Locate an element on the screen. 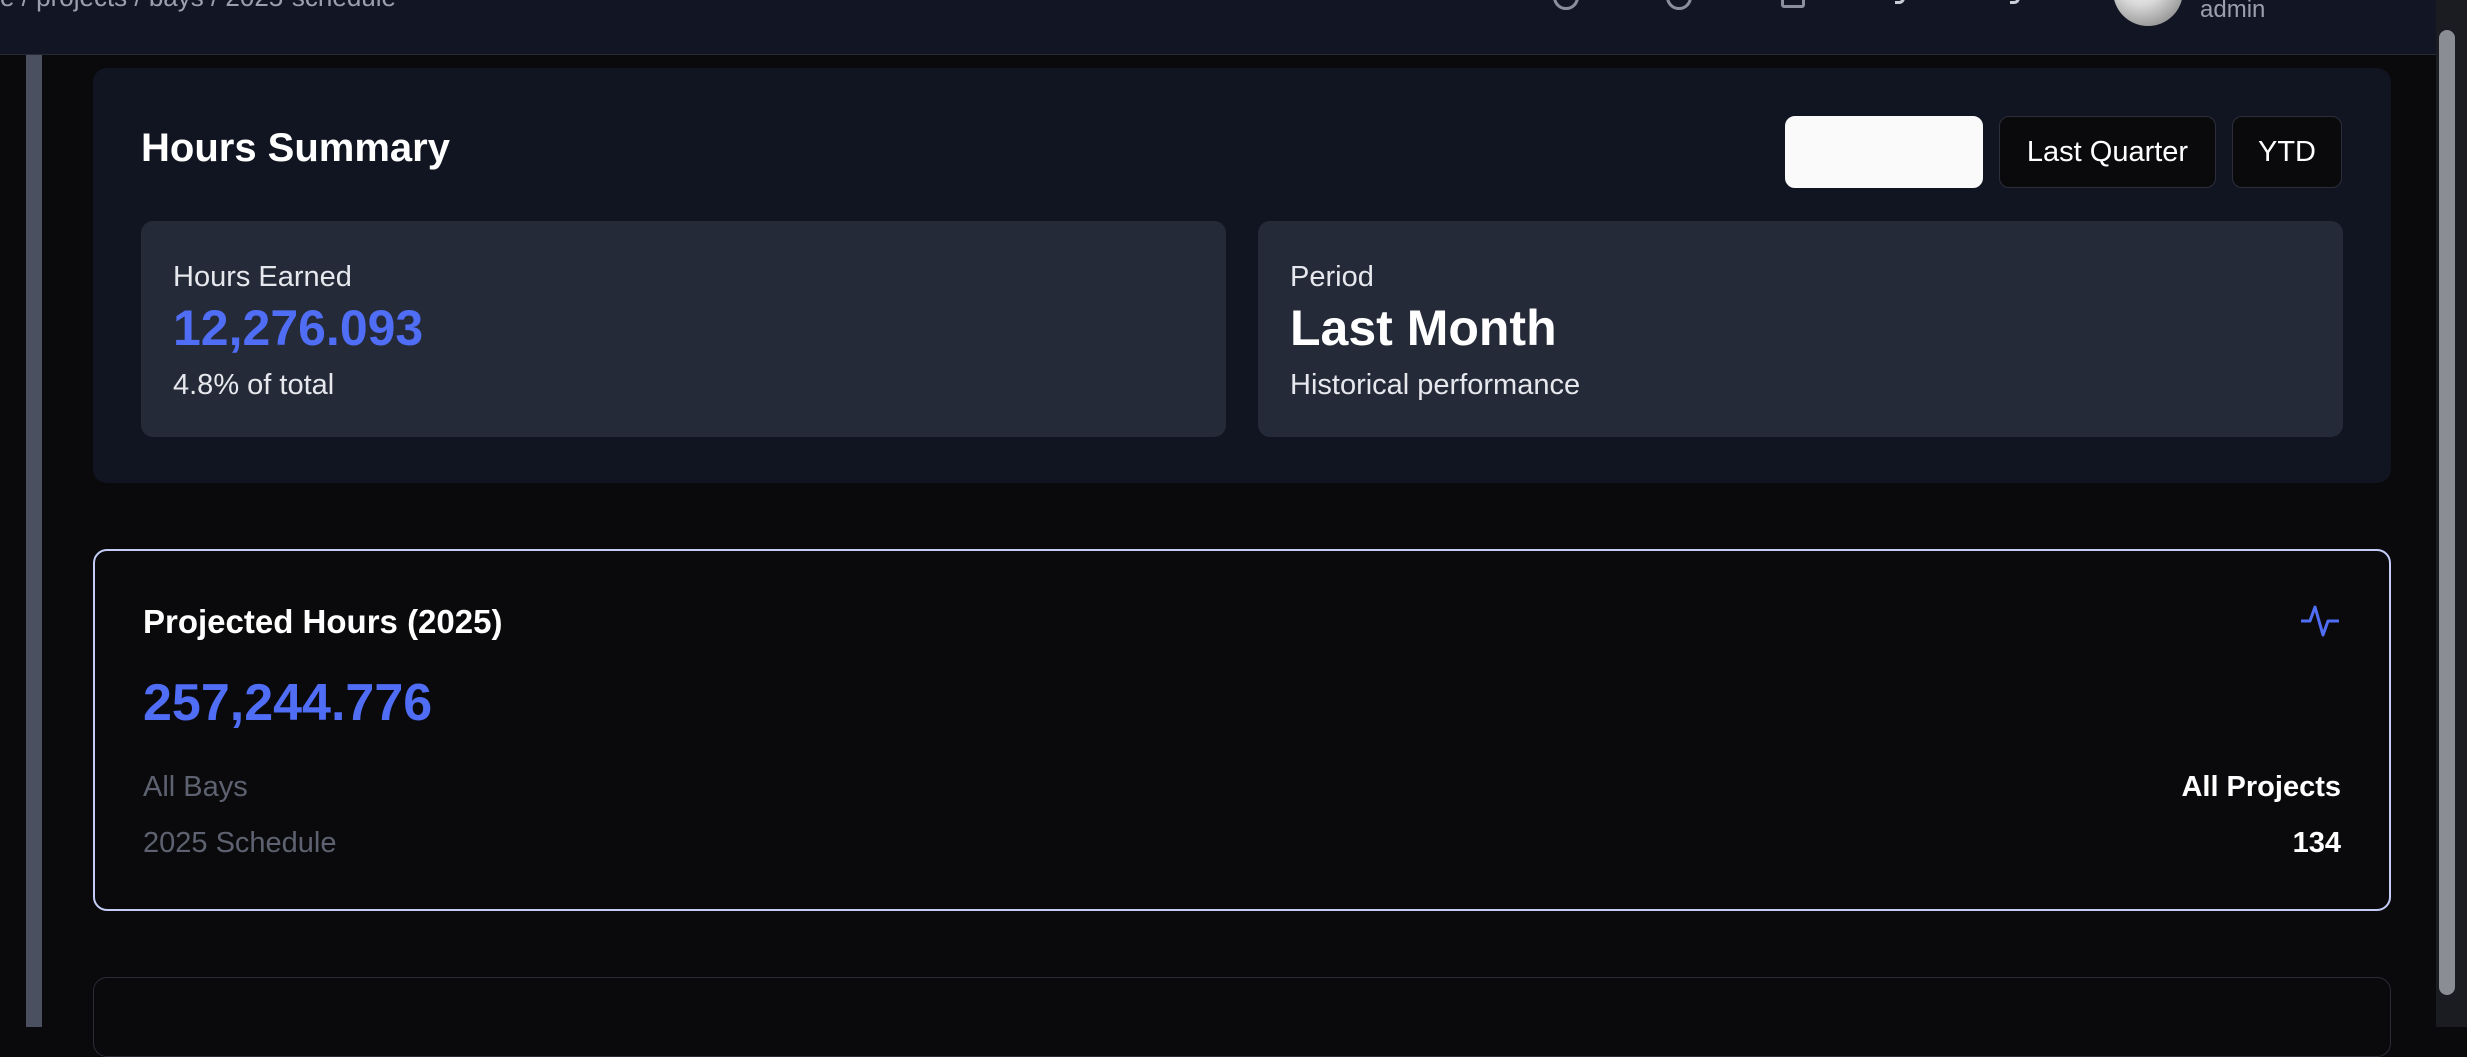  period-button-active is located at coordinates (1884, 152).